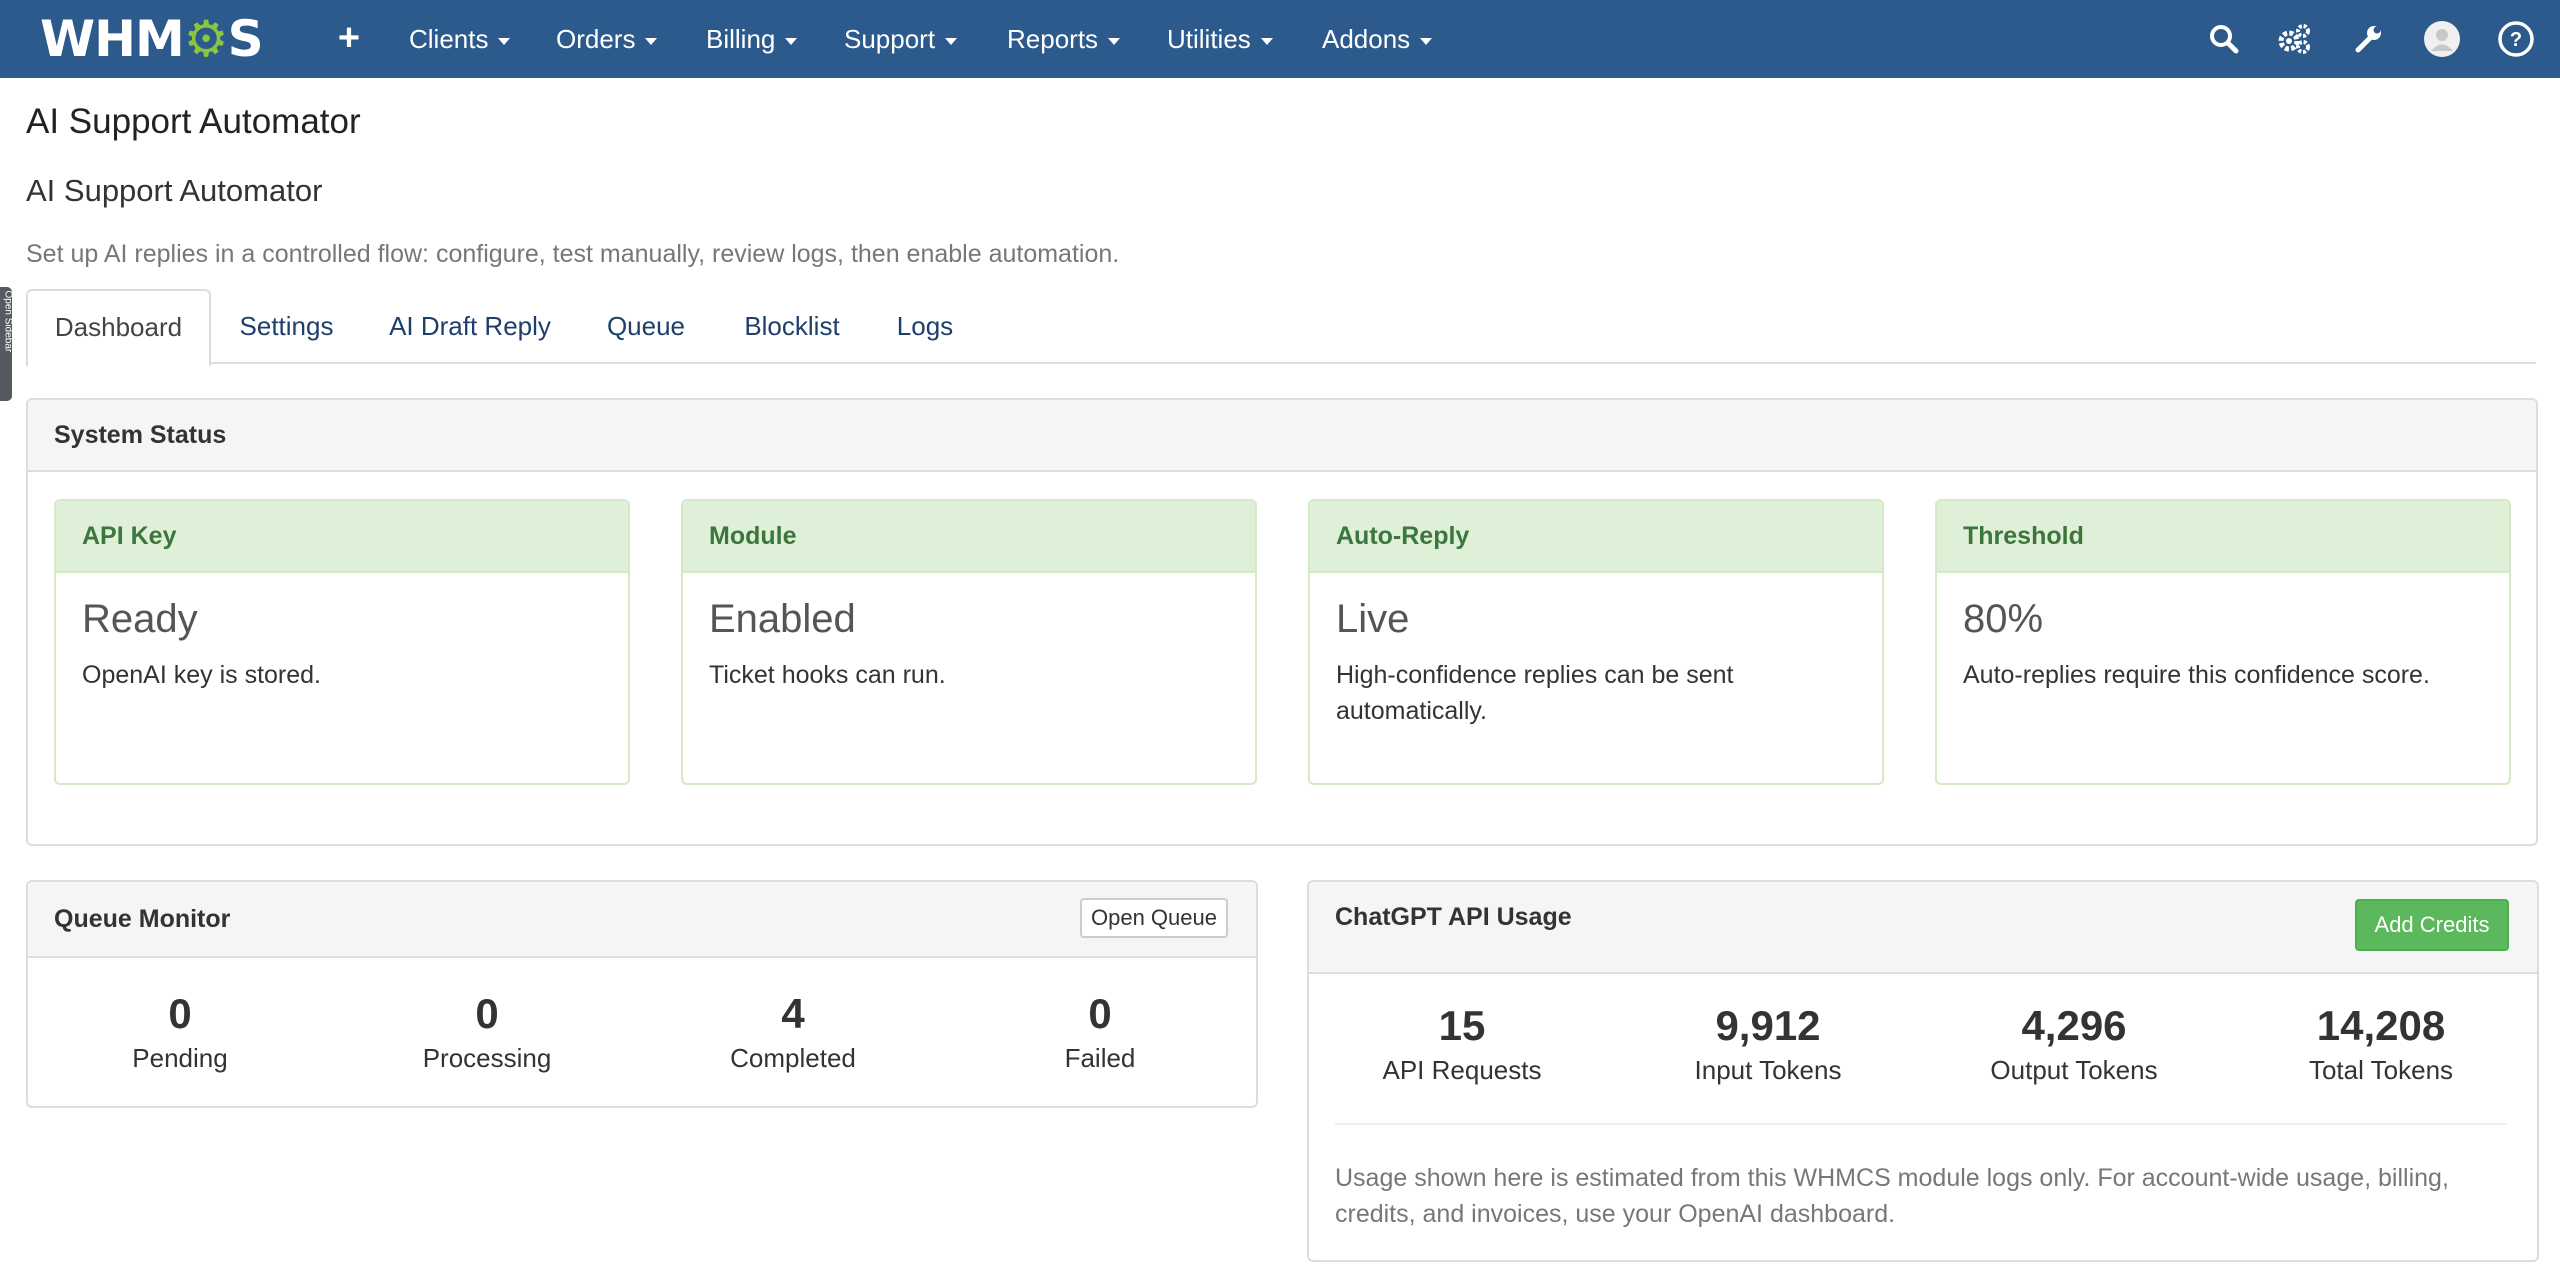 The height and width of the screenshot is (1274, 2560). I want to click on queue-monitor-heading: Queue Monitor, so click(642, 920).